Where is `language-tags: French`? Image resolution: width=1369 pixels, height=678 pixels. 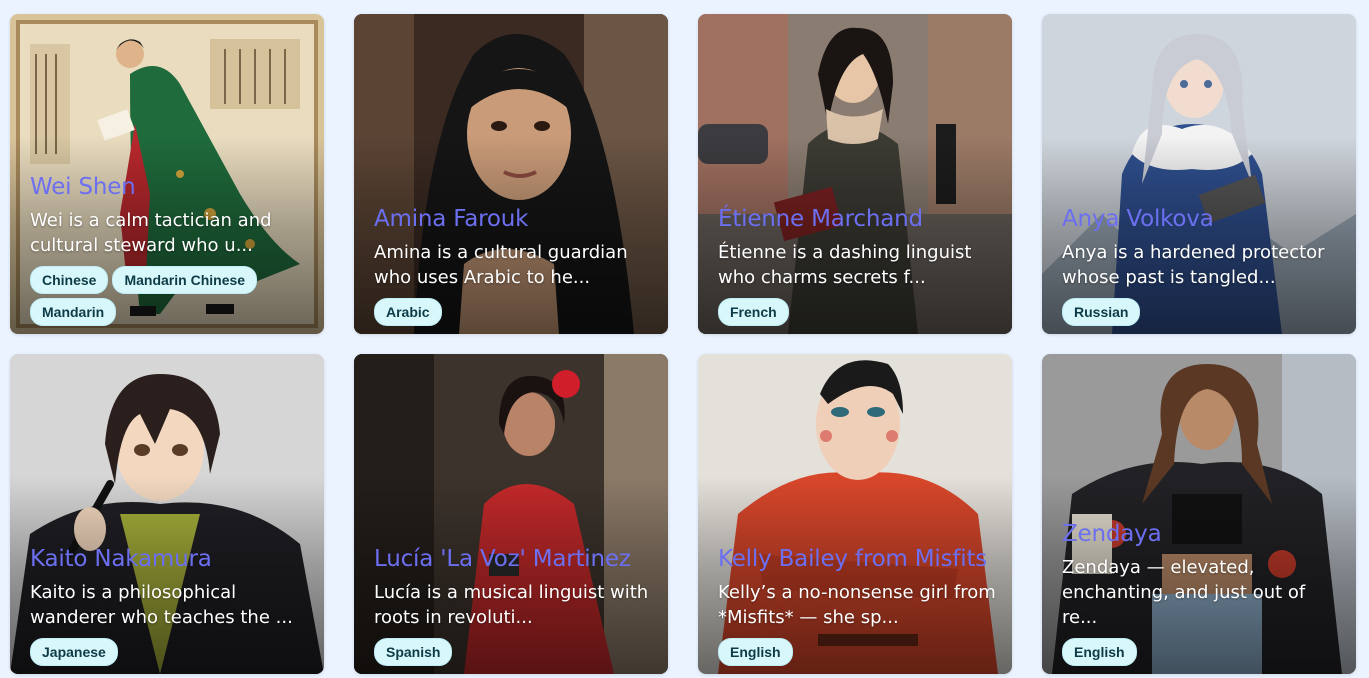 language-tags: French is located at coordinates (857, 312).